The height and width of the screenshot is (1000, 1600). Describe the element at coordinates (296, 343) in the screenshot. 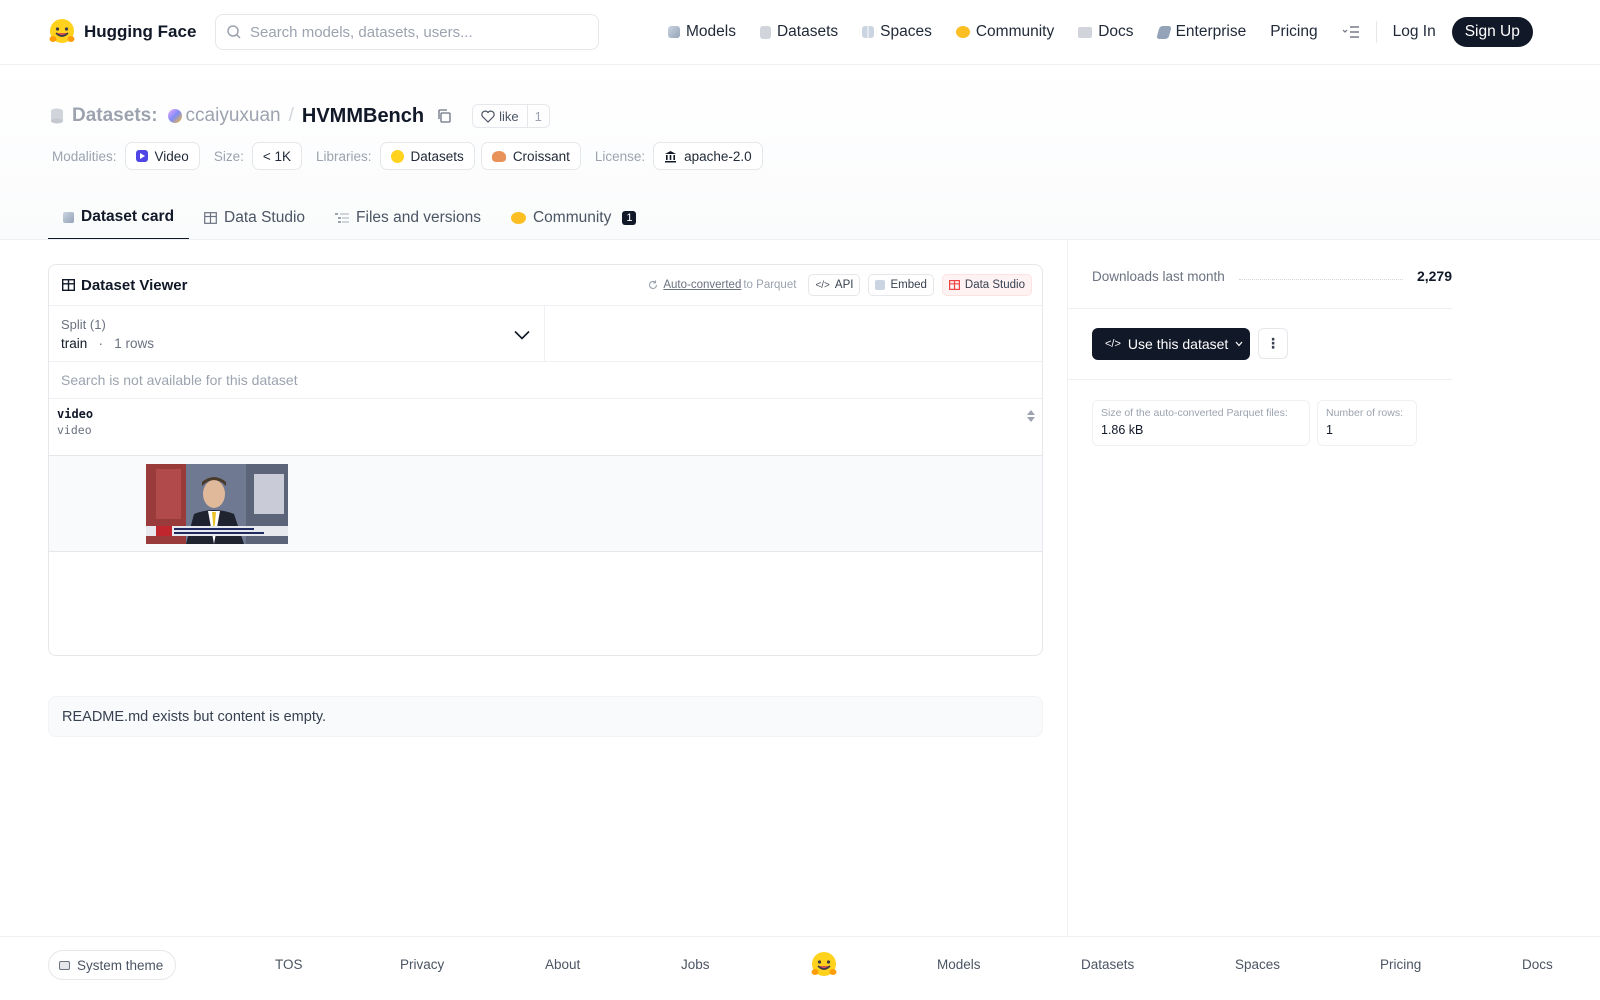

I see `split-value: train · 1 rows` at that location.